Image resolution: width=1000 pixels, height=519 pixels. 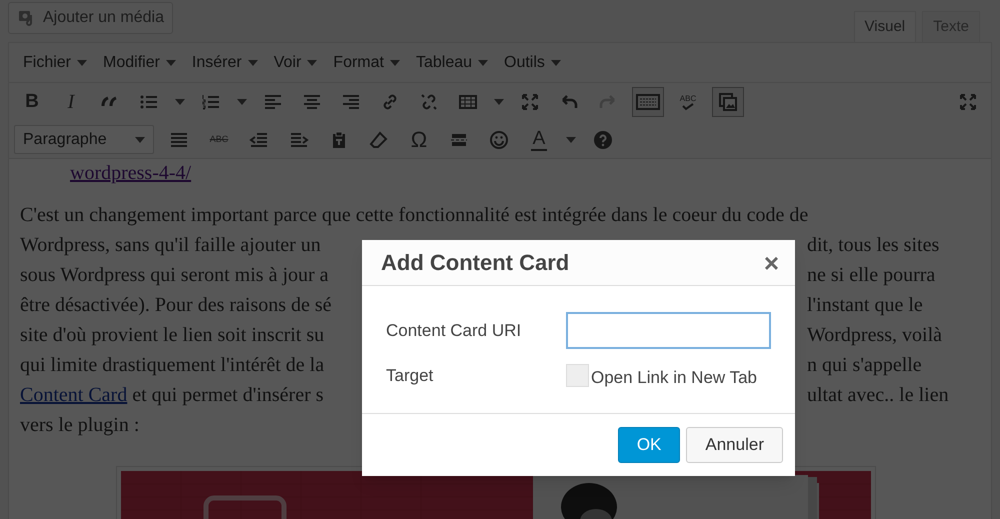 What do you see at coordinates (32, 102) in the screenshot?
I see `bold-button: B` at bounding box center [32, 102].